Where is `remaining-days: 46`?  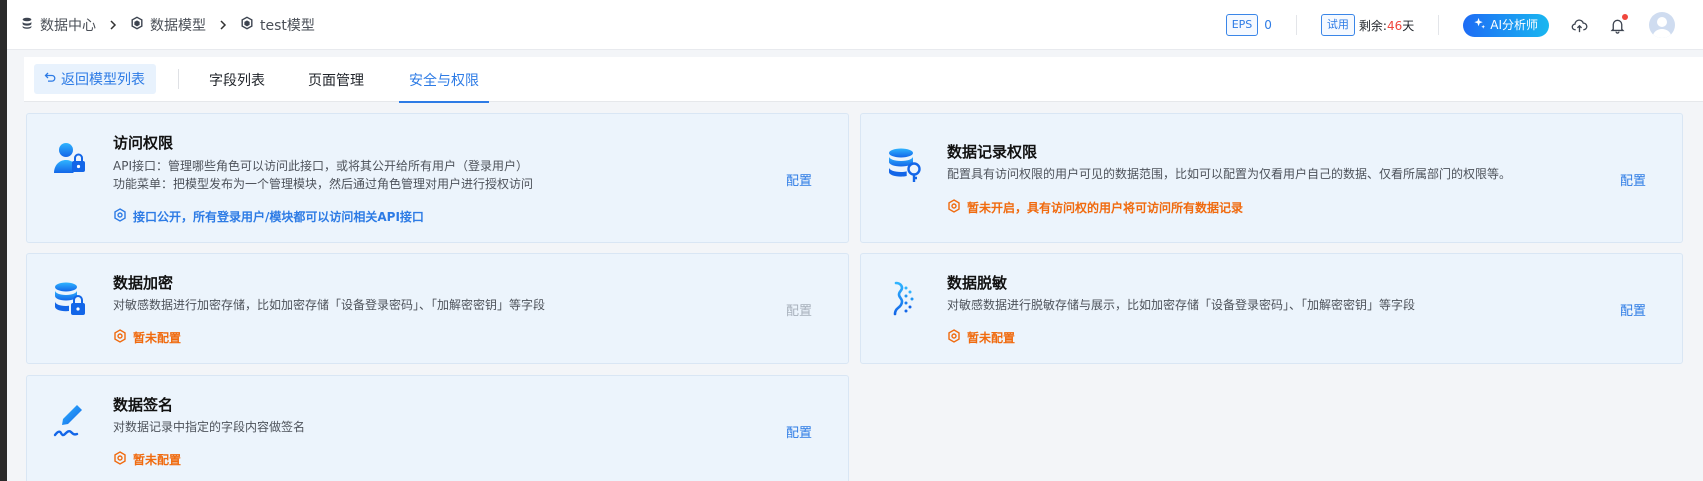 remaining-days: 46 is located at coordinates (1394, 25).